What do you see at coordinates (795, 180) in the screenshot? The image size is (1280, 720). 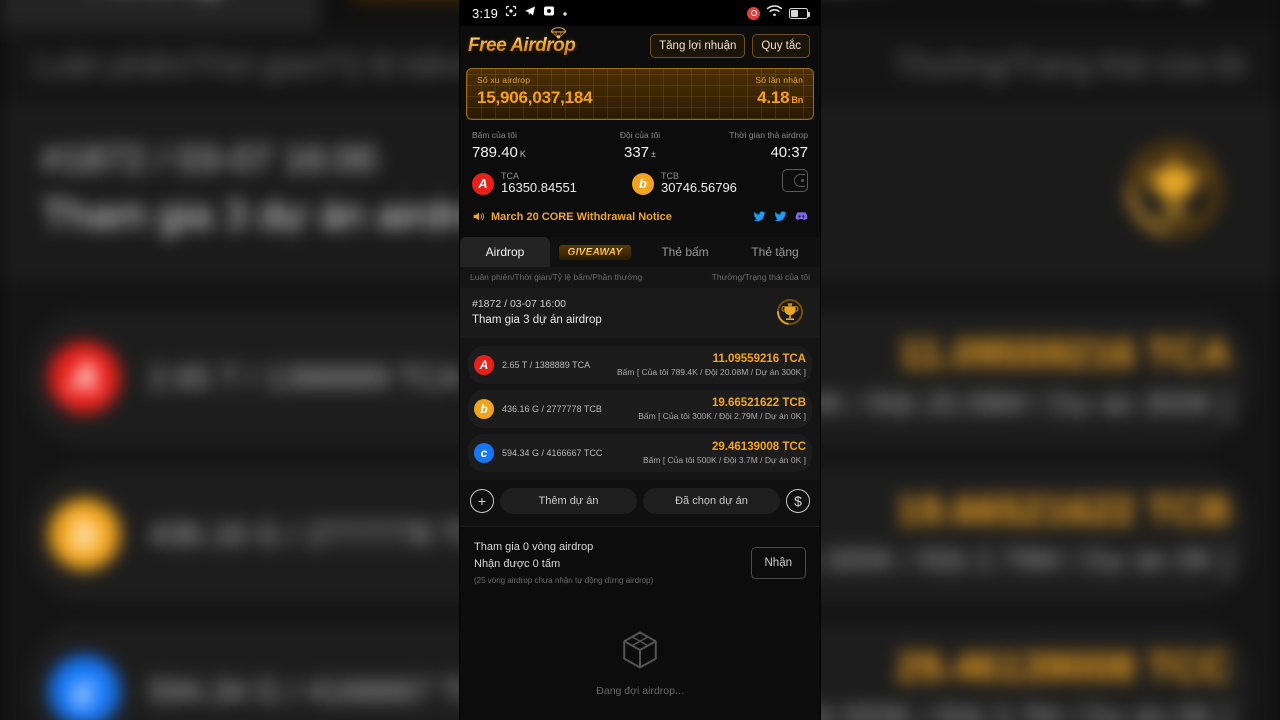 I see `wallet-icon` at bounding box center [795, 180].